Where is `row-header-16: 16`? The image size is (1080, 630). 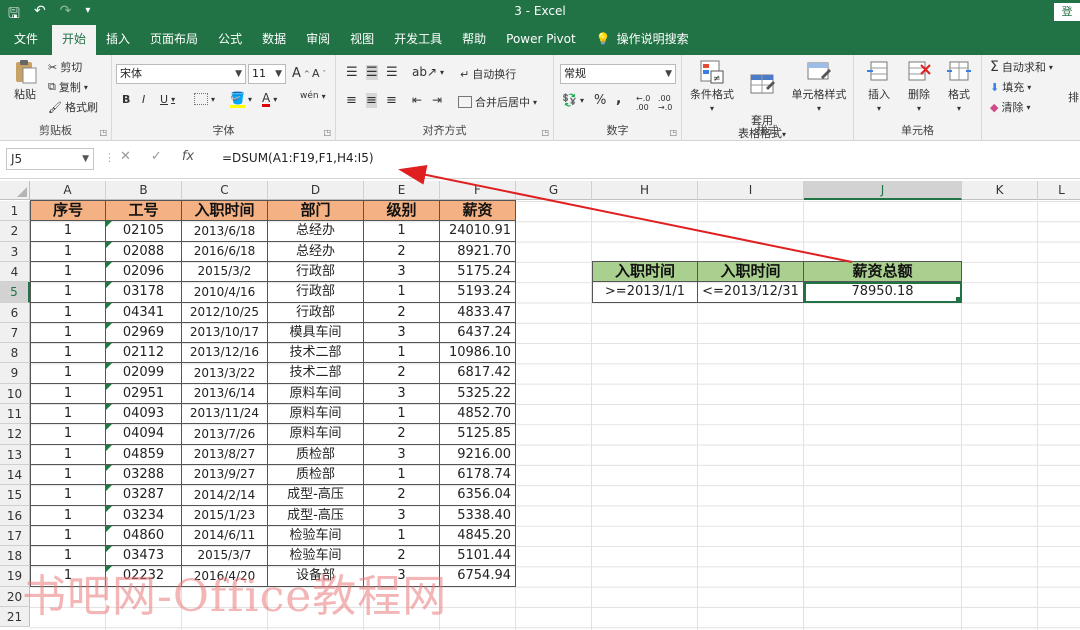 row-header-16: 16 is located at coordinates (15, 516).